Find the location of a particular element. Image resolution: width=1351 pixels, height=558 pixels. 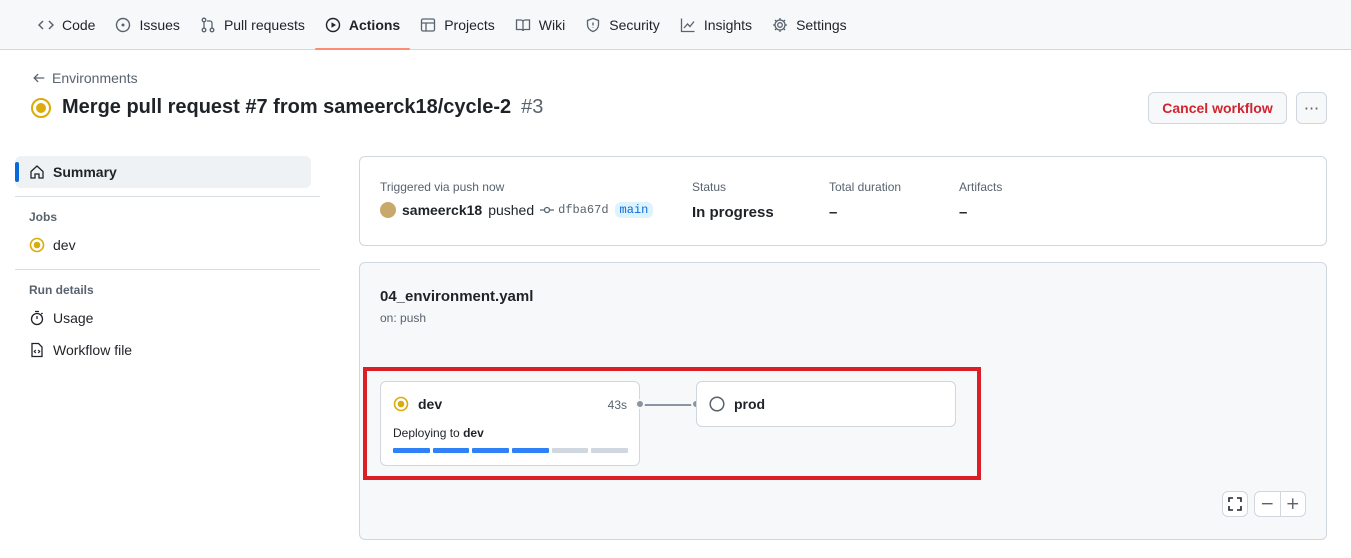

zoom-out-button: − is located at coordinates (1268, 504).